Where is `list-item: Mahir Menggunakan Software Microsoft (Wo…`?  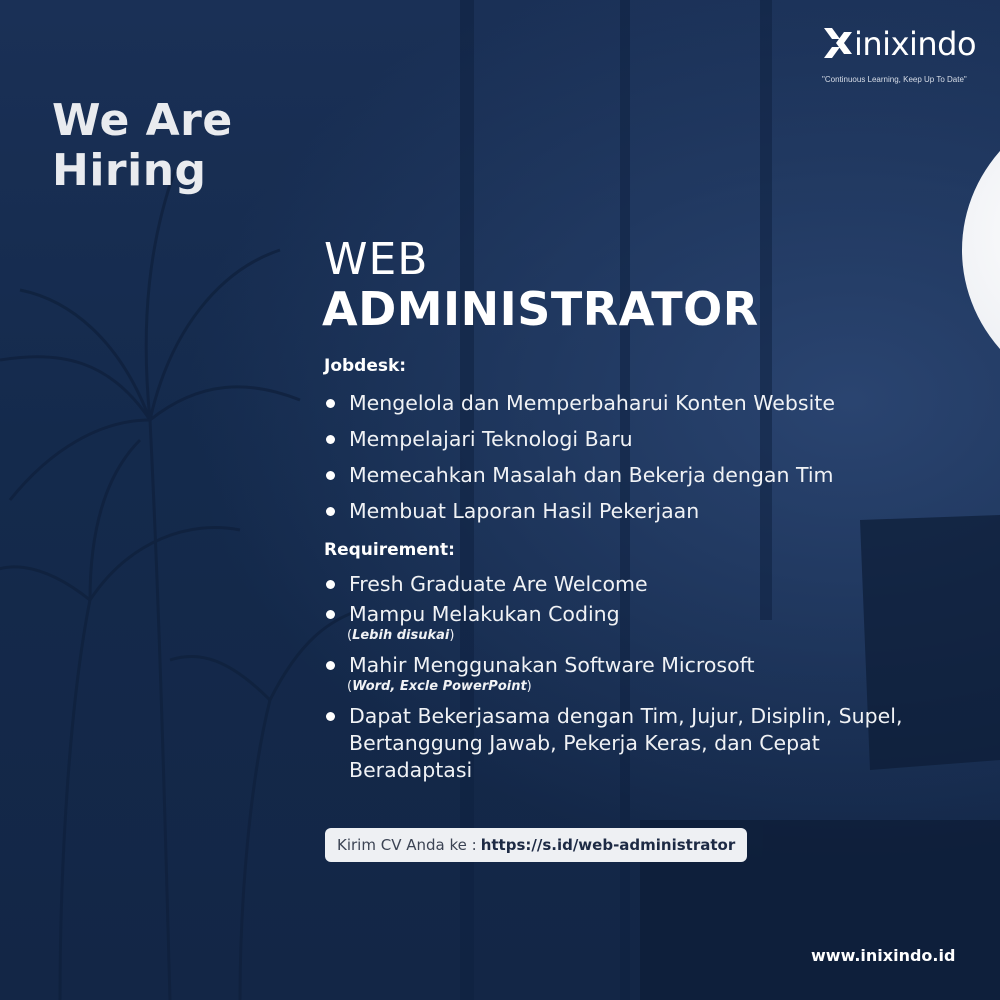
list-item: Mahir Menggunakan Software Microsoft (Wo… is located at coordinates (616, 673).